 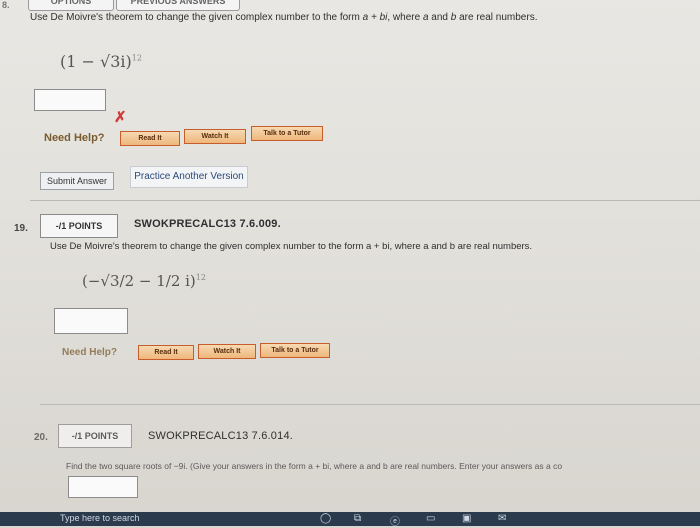 What do you see at coordinates (189, 177) in the screenshot?
I see `practice-another-version-button: Practice Another Version` at bounding box center [189, 177].